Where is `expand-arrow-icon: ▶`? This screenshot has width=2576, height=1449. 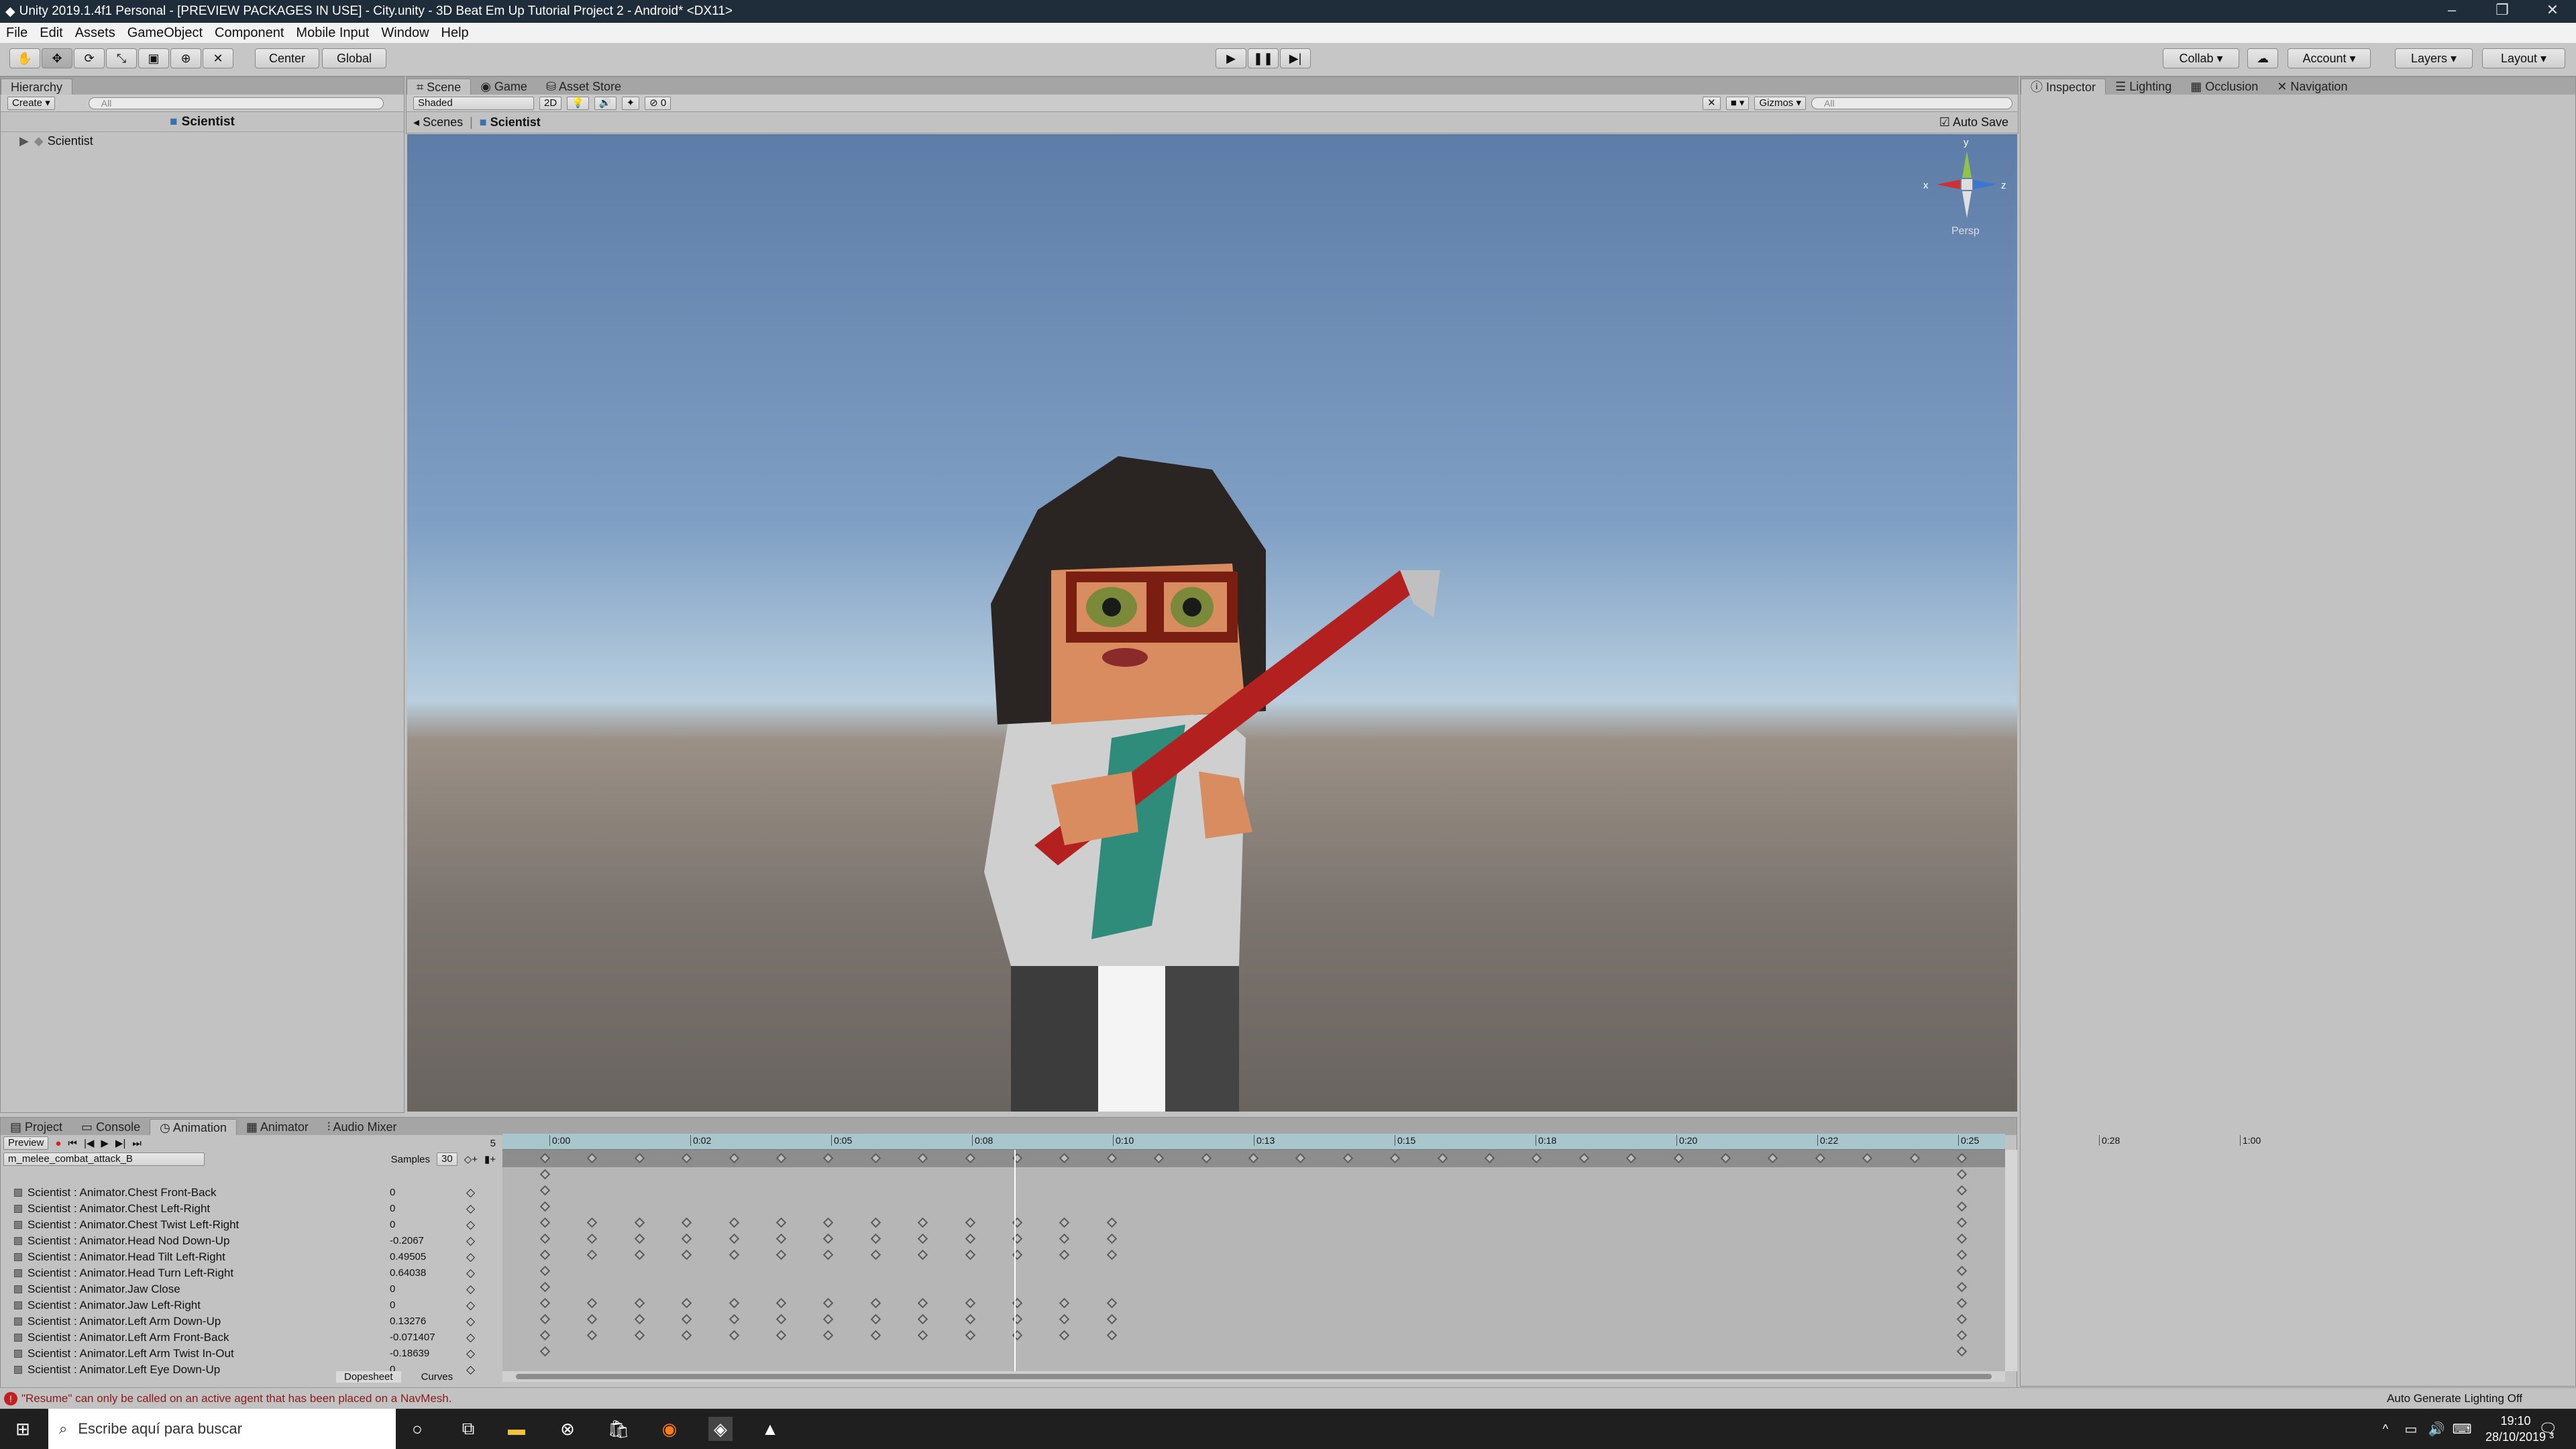
expand-arrow-icon: ▶ is located at coordinates (24, 141).